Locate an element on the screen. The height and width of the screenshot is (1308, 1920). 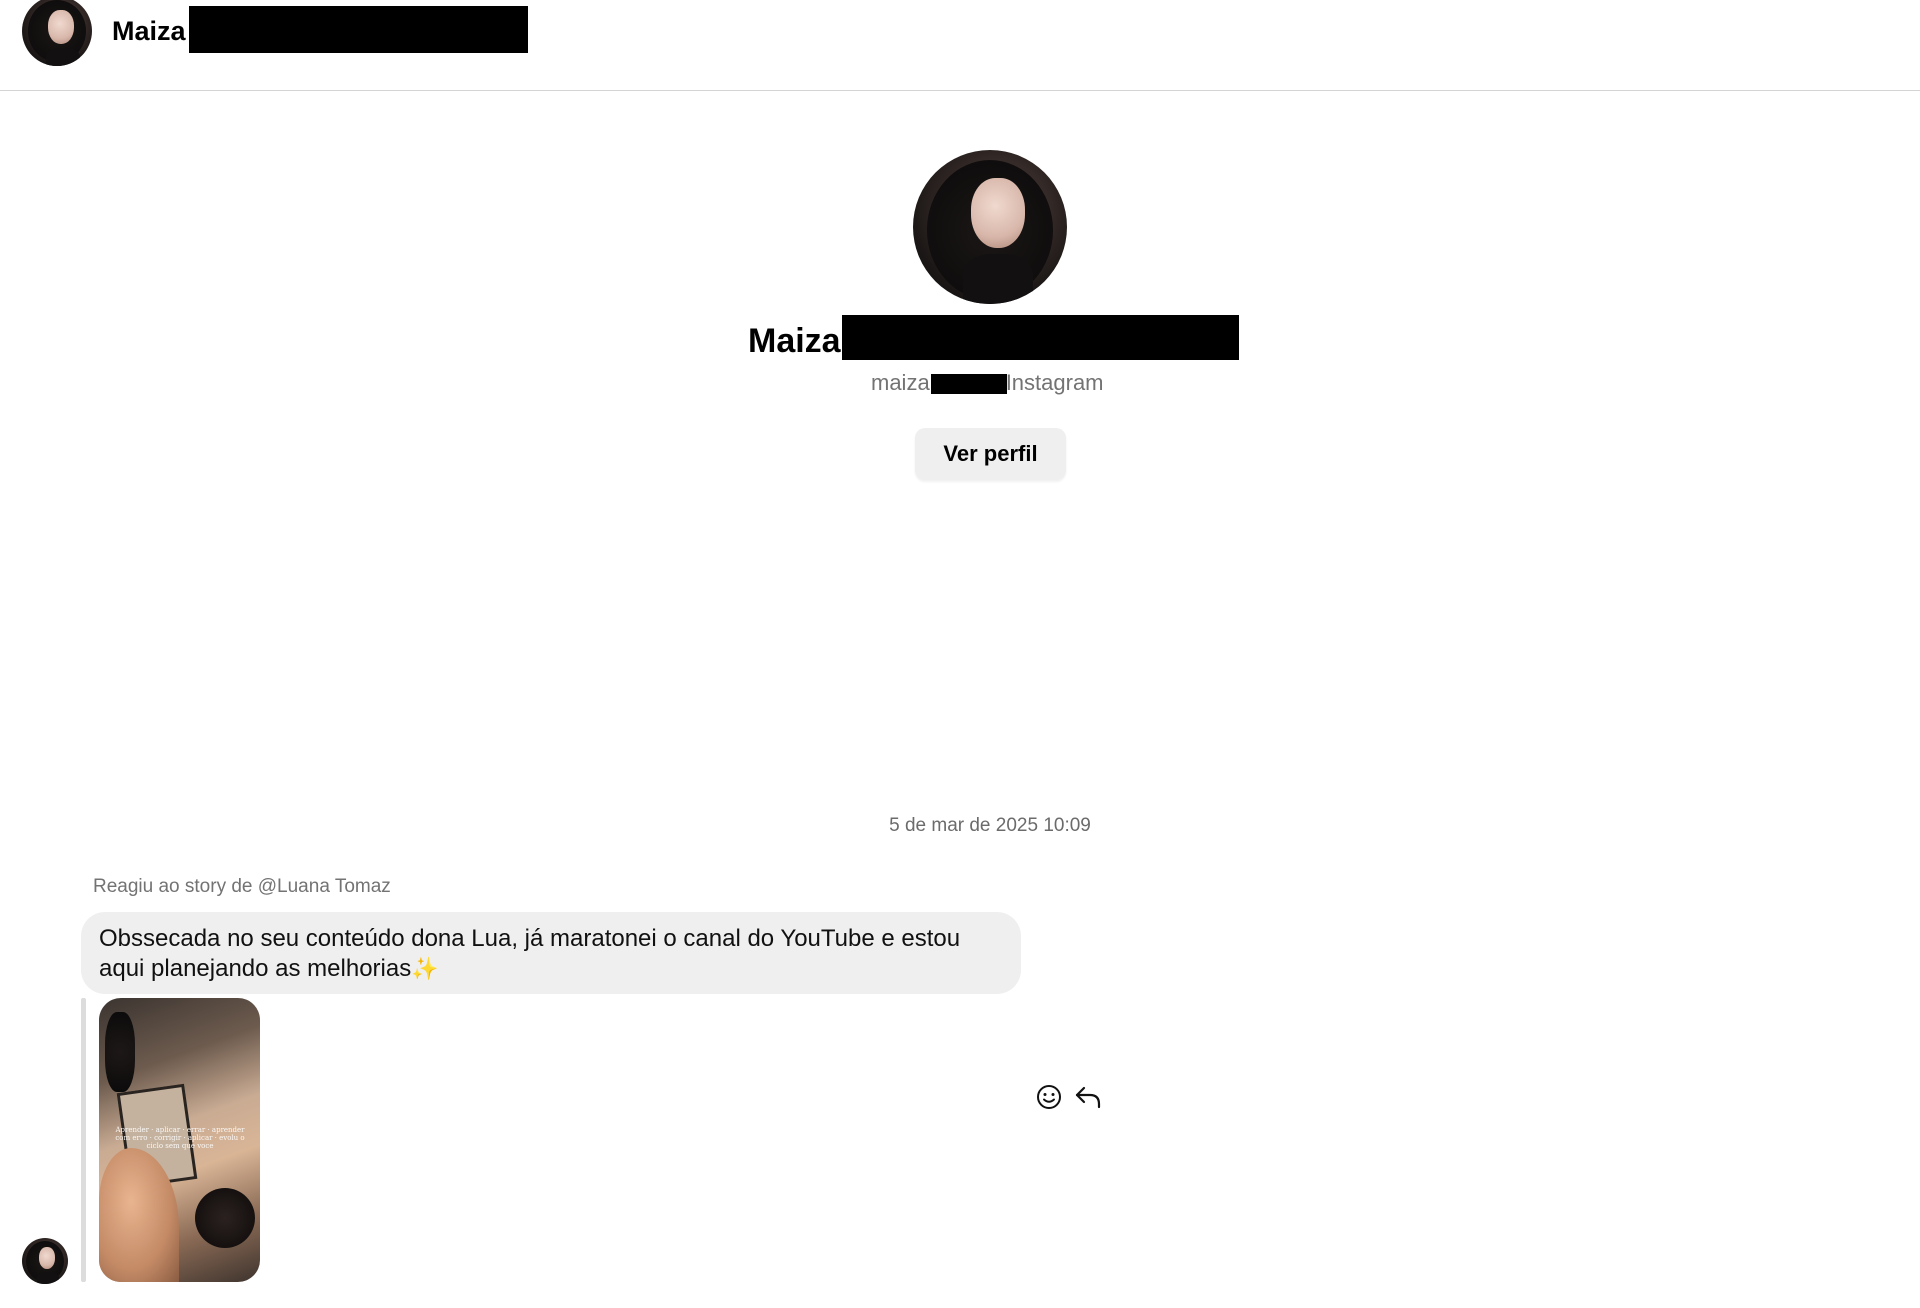
story-reaction-label: Reagiu ao story de @Luana Tomaz is located at coordinates (242, 886).